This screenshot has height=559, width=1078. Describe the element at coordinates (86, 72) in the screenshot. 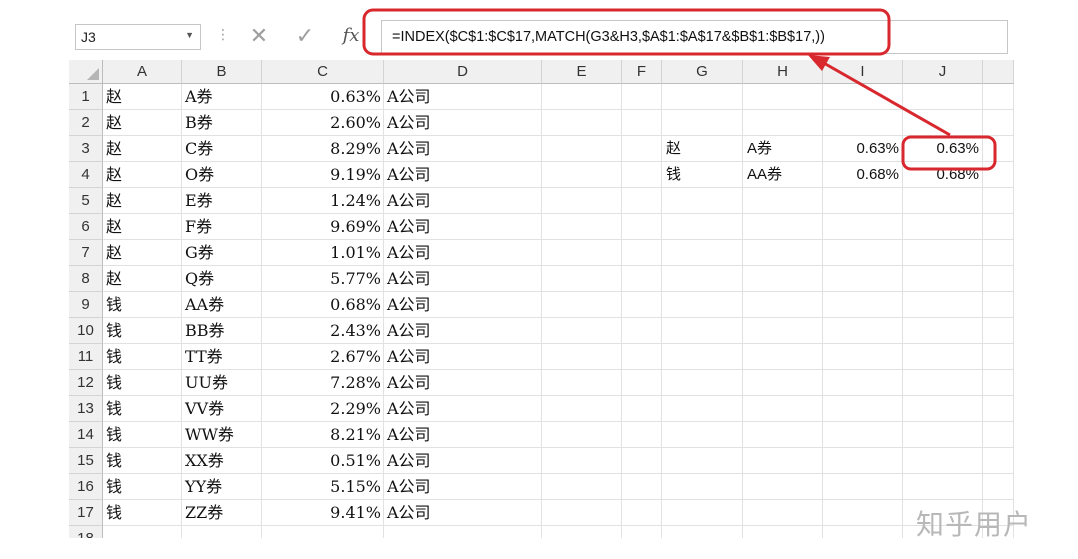

I see `select-all-corner` at that location.